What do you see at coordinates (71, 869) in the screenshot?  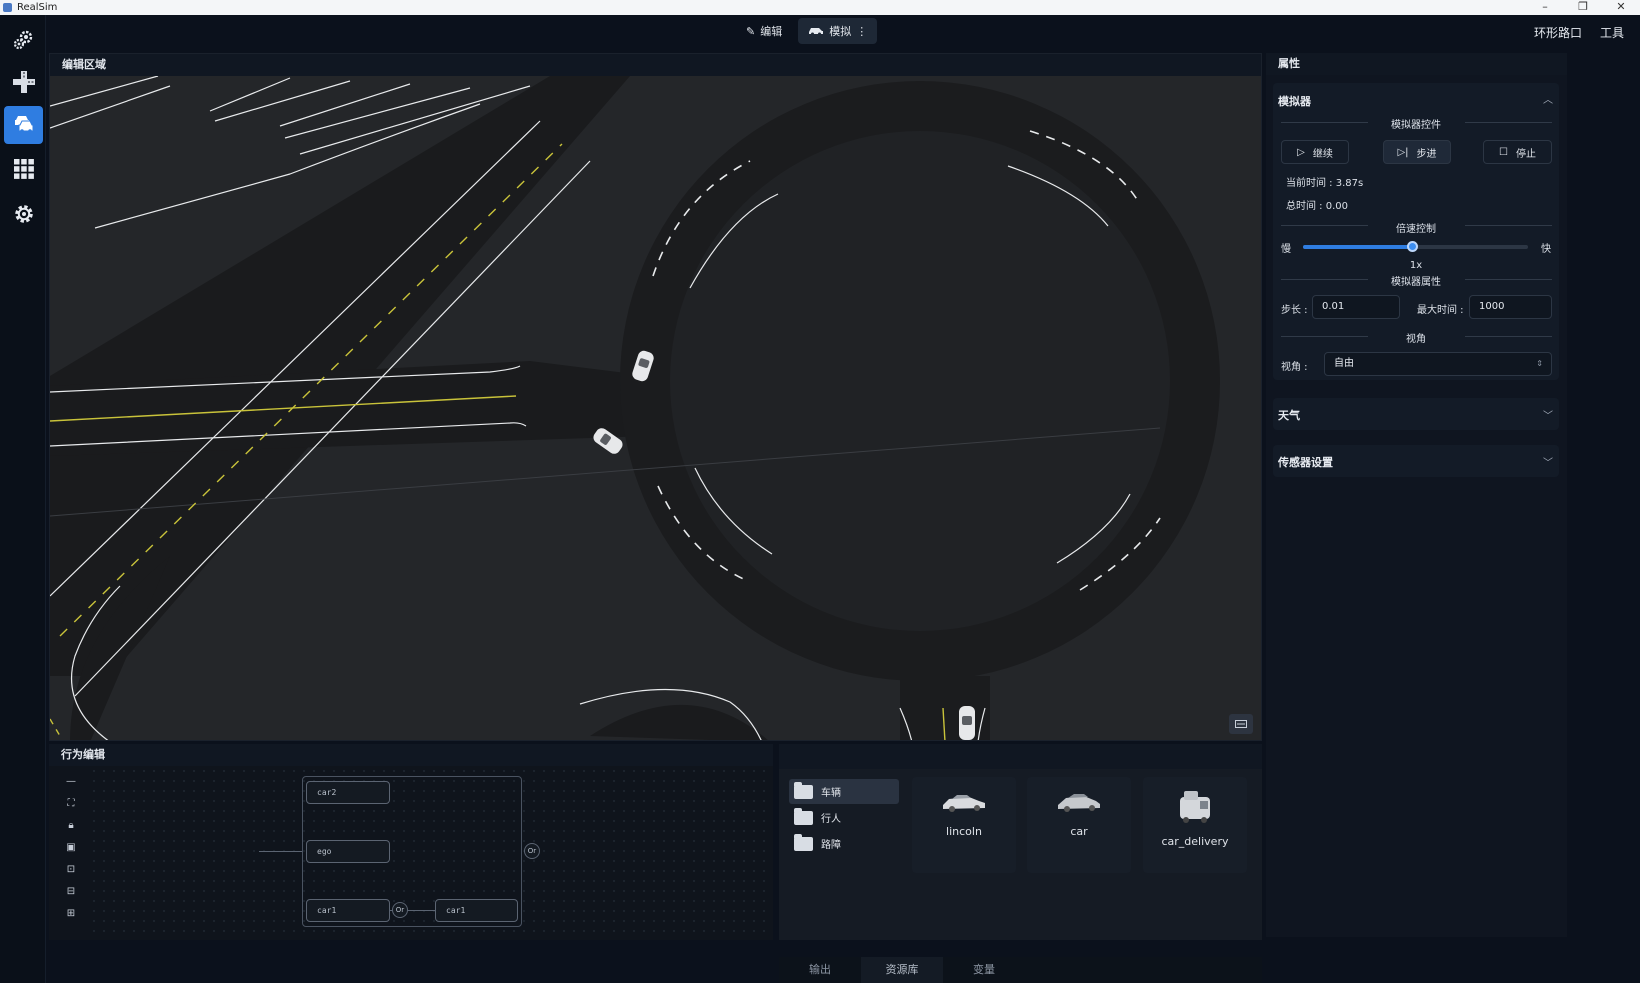 I see `add-node-icon: ⊡` at bounding box center [71, 869].